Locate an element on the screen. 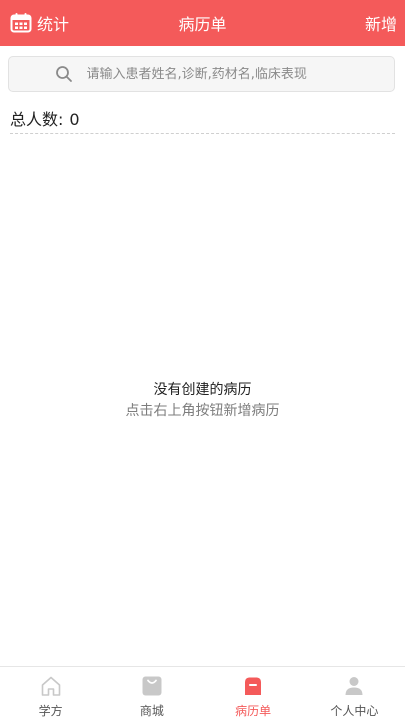 The image size is (405, 720). tab-label: 商城 is located at coordinates (151, 711).